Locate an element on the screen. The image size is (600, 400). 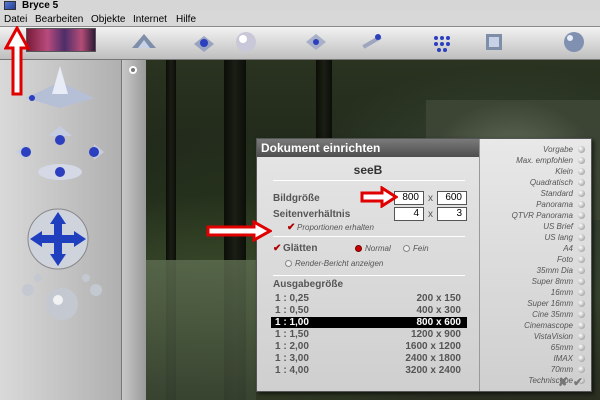
brush-tool-icon is located at coordinates (372, 42).